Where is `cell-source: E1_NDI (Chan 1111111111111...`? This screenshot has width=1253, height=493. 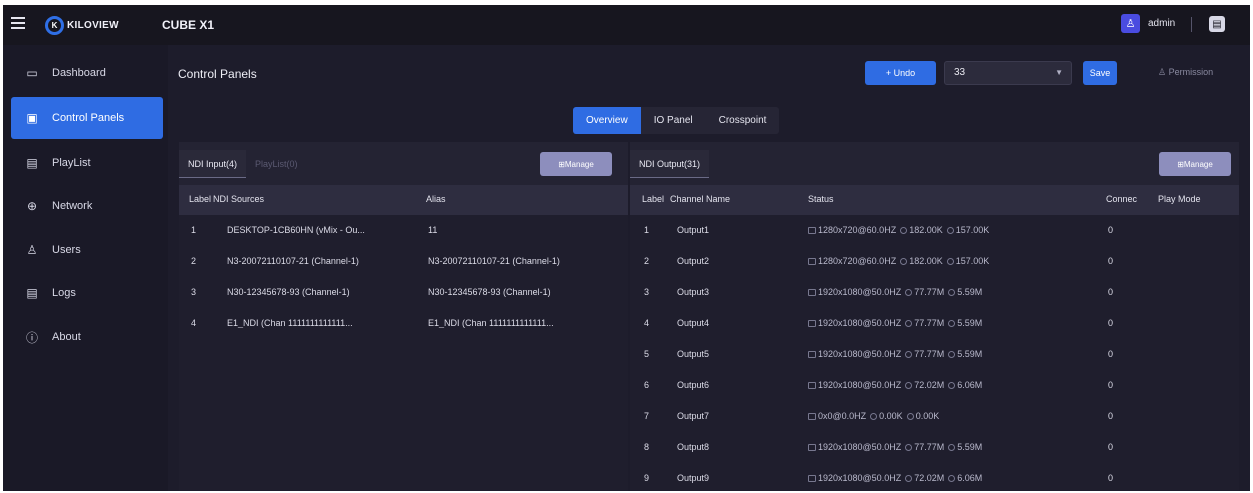
cell-source: E1_NDI (Chan 1111111111111... is located at coordinates (290, 323).